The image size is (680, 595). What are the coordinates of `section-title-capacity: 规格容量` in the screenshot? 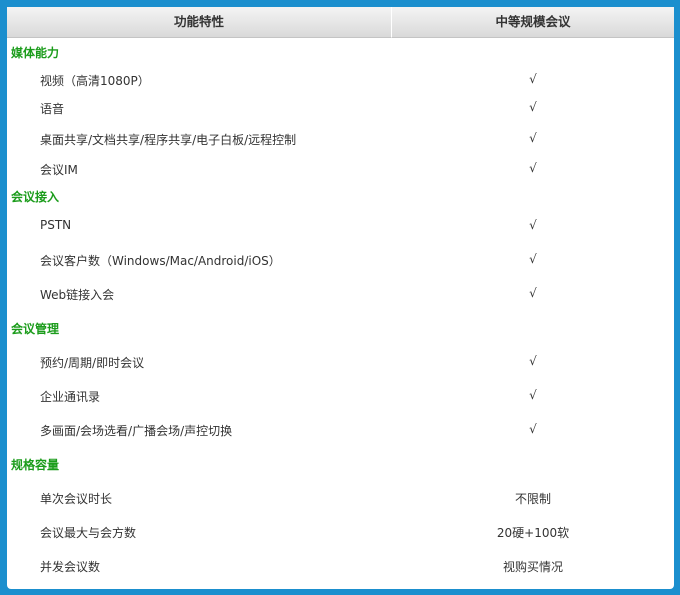 It's located at (35, 465).